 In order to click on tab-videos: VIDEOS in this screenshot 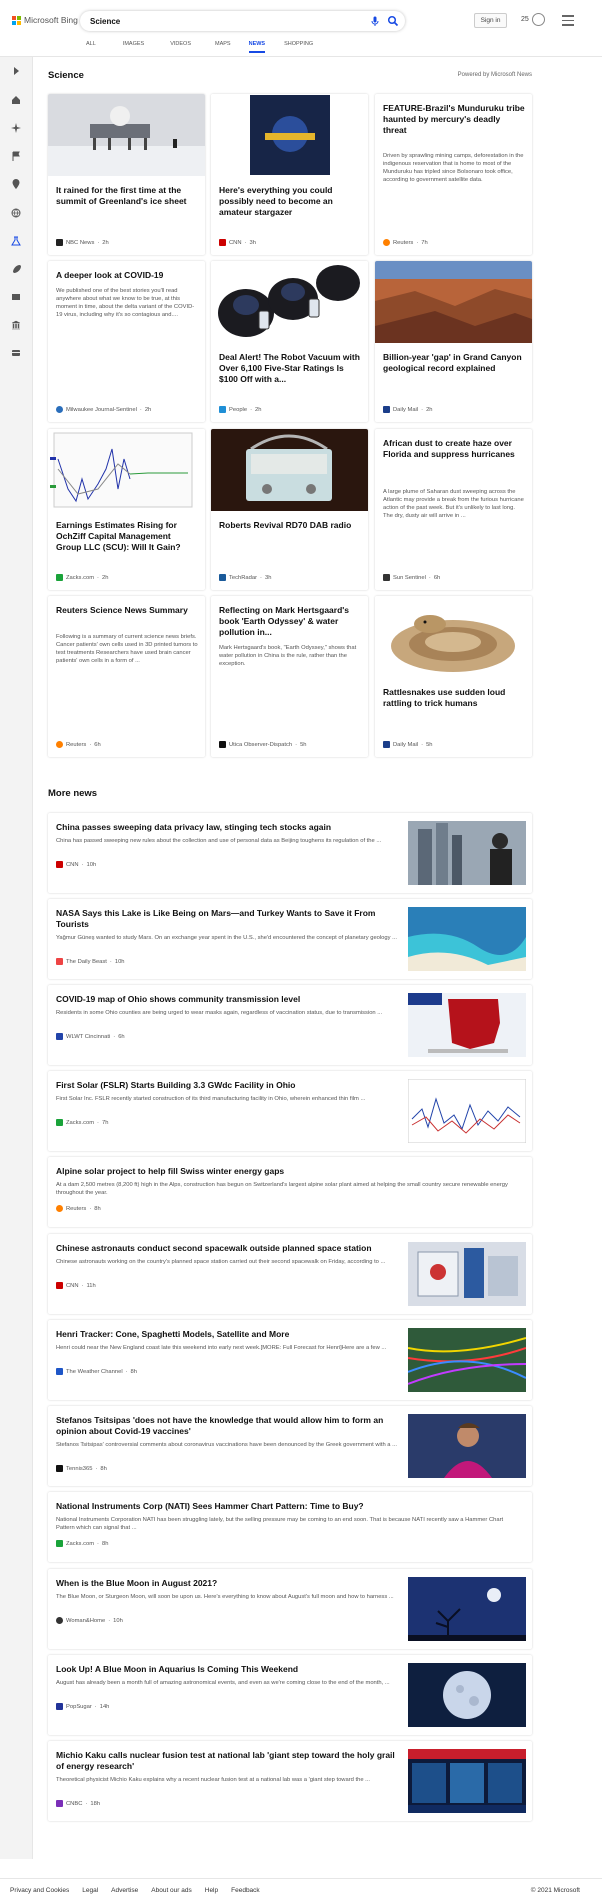, I will do `click(180, 46)`.